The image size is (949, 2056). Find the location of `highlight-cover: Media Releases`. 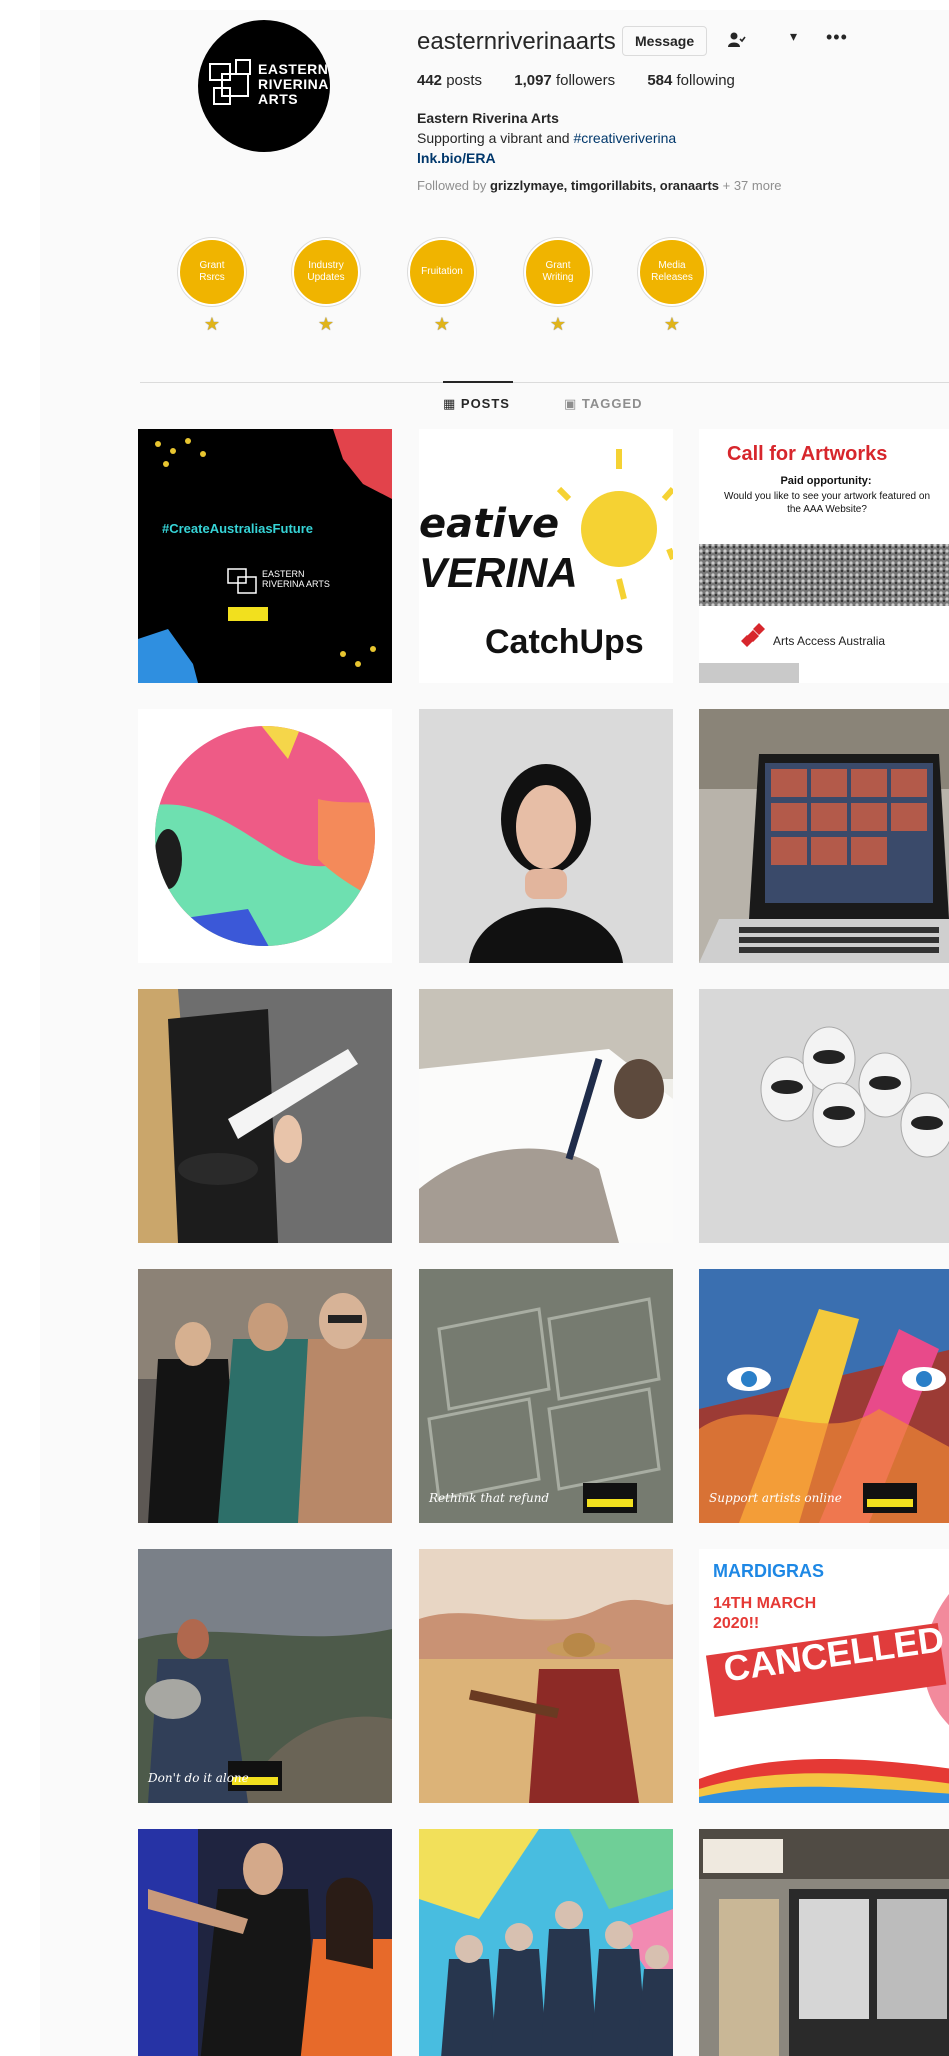

highlight-cover: Media Releases is located at coordinates (672, 272).